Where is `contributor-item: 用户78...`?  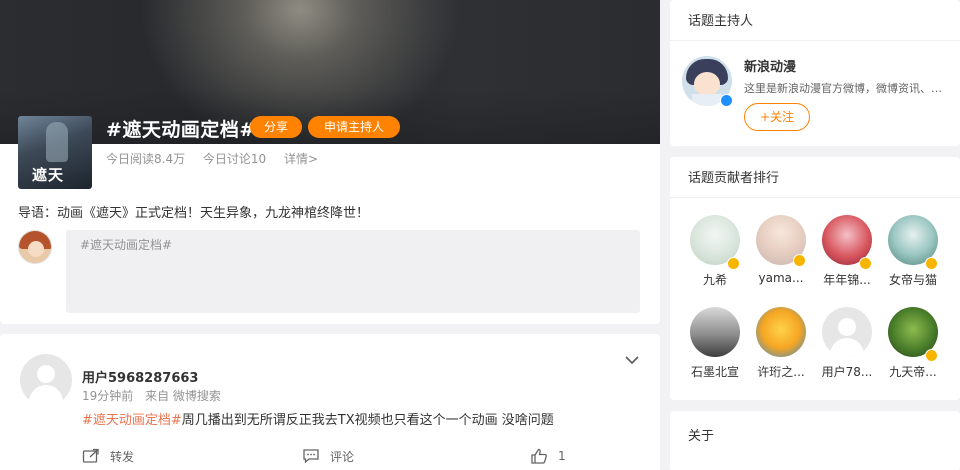
contributor-item: 用户78... is located at coordinates (847, 343).